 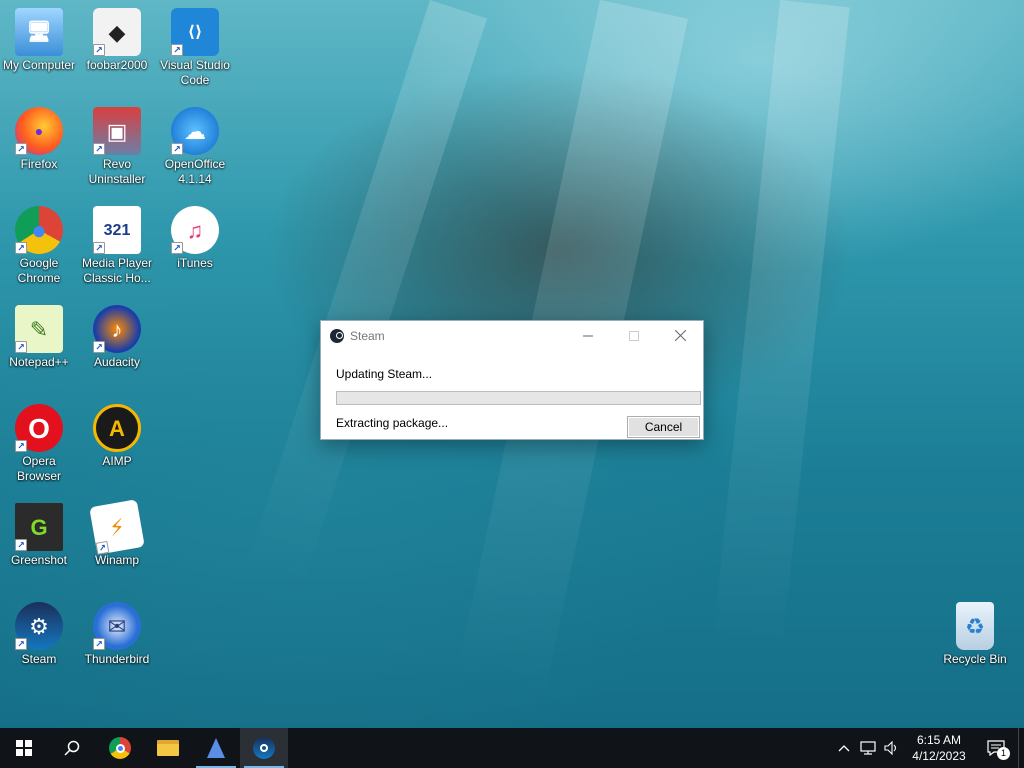 What do you see at coordinates (117, 329) in the screenshot?
I see `audacity-icon: ♪ ↗` at bounding box center [117, 329].